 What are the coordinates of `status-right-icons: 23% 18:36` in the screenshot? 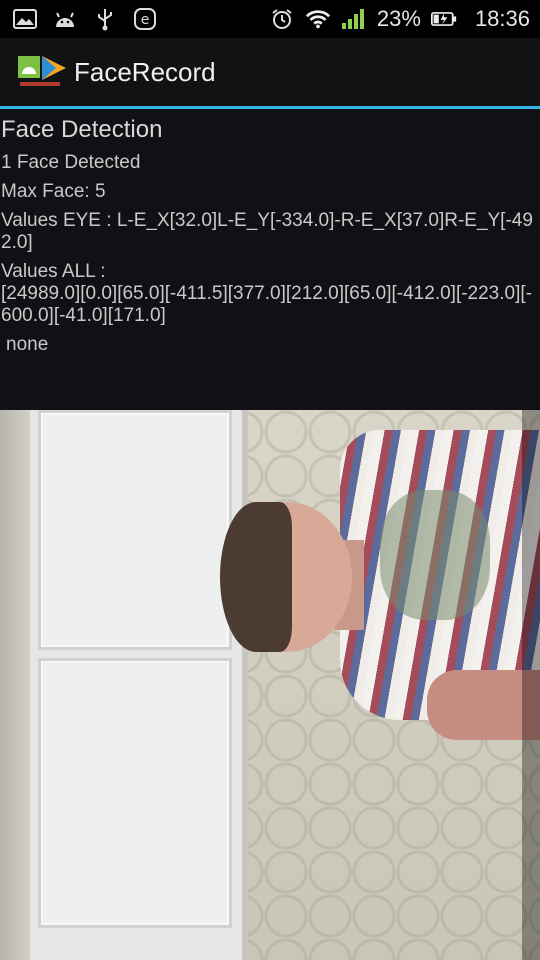 It's located at (404, 19).